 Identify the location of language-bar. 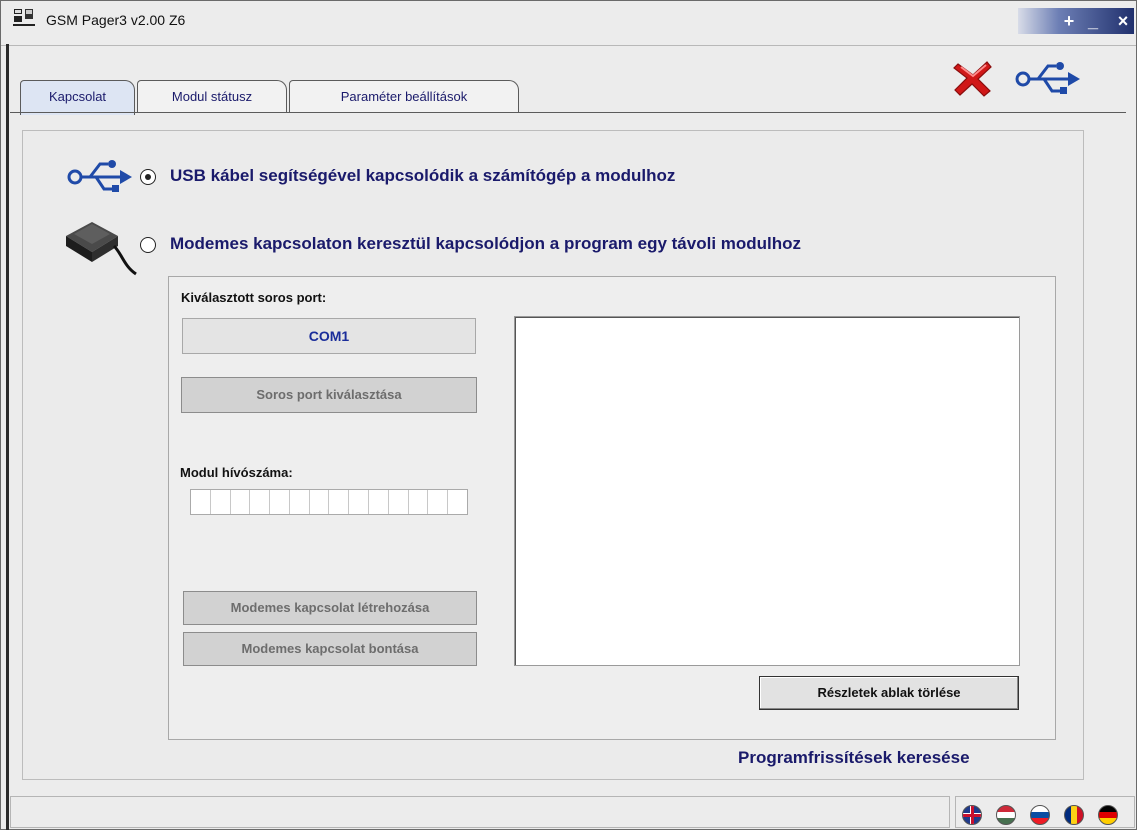
(1045, 812).